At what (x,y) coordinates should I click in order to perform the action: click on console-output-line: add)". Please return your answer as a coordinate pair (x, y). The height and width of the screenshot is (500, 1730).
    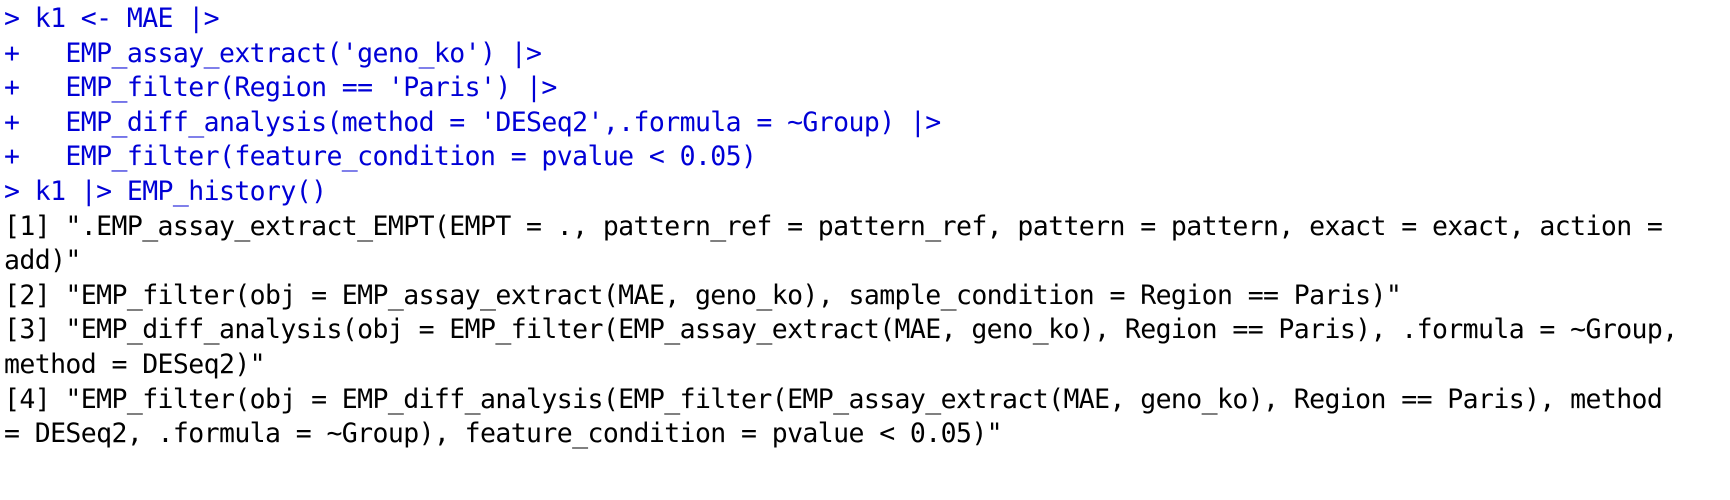
    Looking at the image, I should click on (42, 261).